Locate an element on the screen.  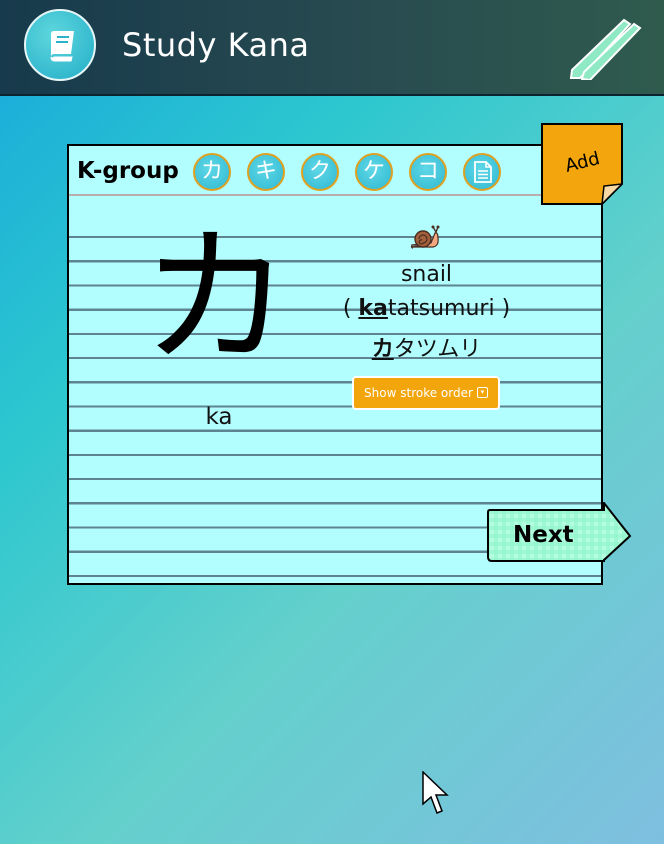
stroke-order-label: Show stroke order is located at coordinates (418, 393).